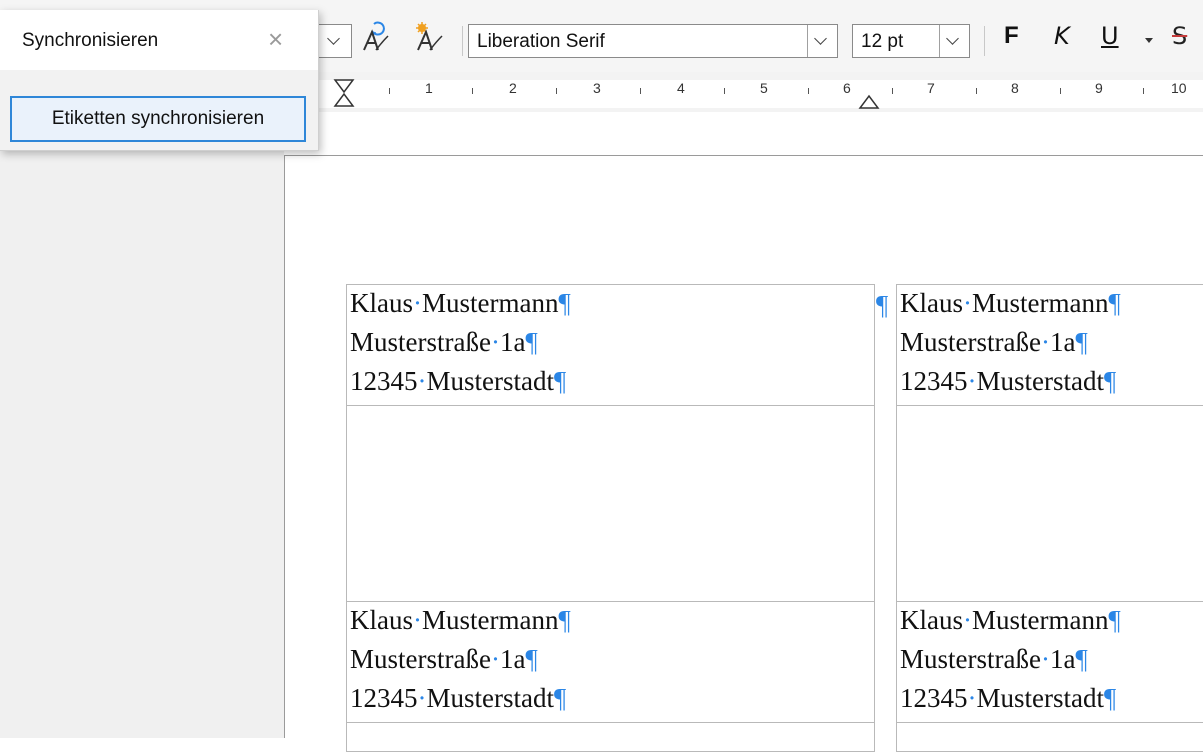  Describe the element at coordinates (869, 102) in the screenshot. I see `right-indent-marker` at that location.